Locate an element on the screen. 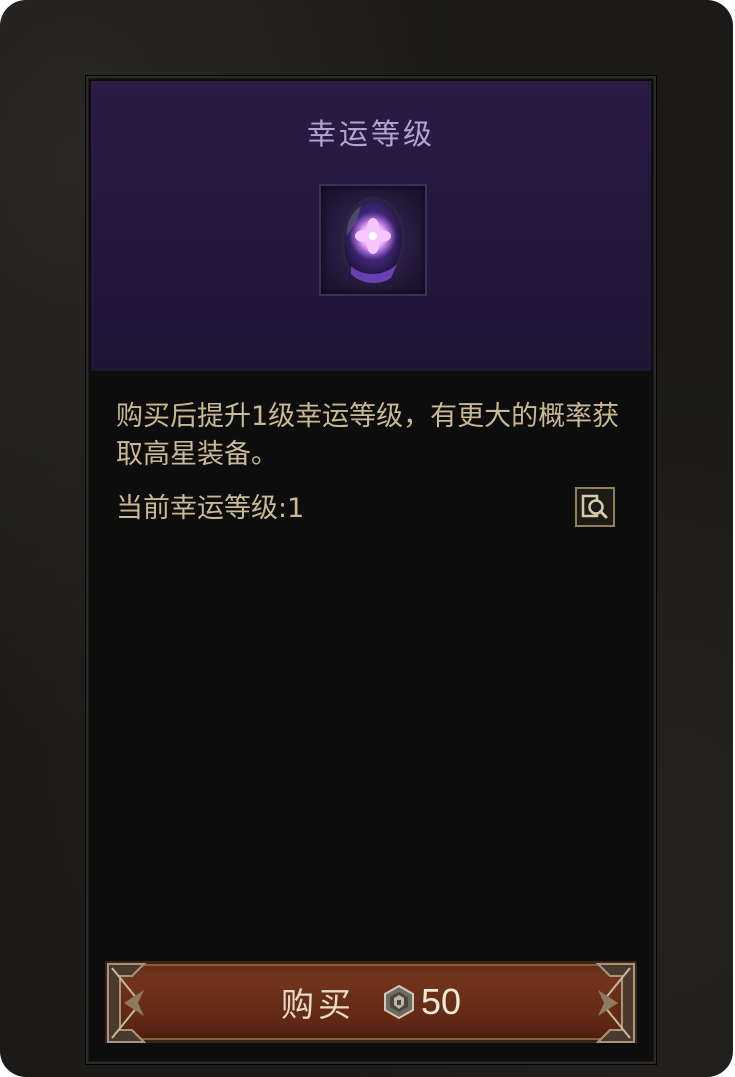 The height and width of the screenshot is (1077, 735). buy-button: 购买 50 is located at coordinates (371, 1002).